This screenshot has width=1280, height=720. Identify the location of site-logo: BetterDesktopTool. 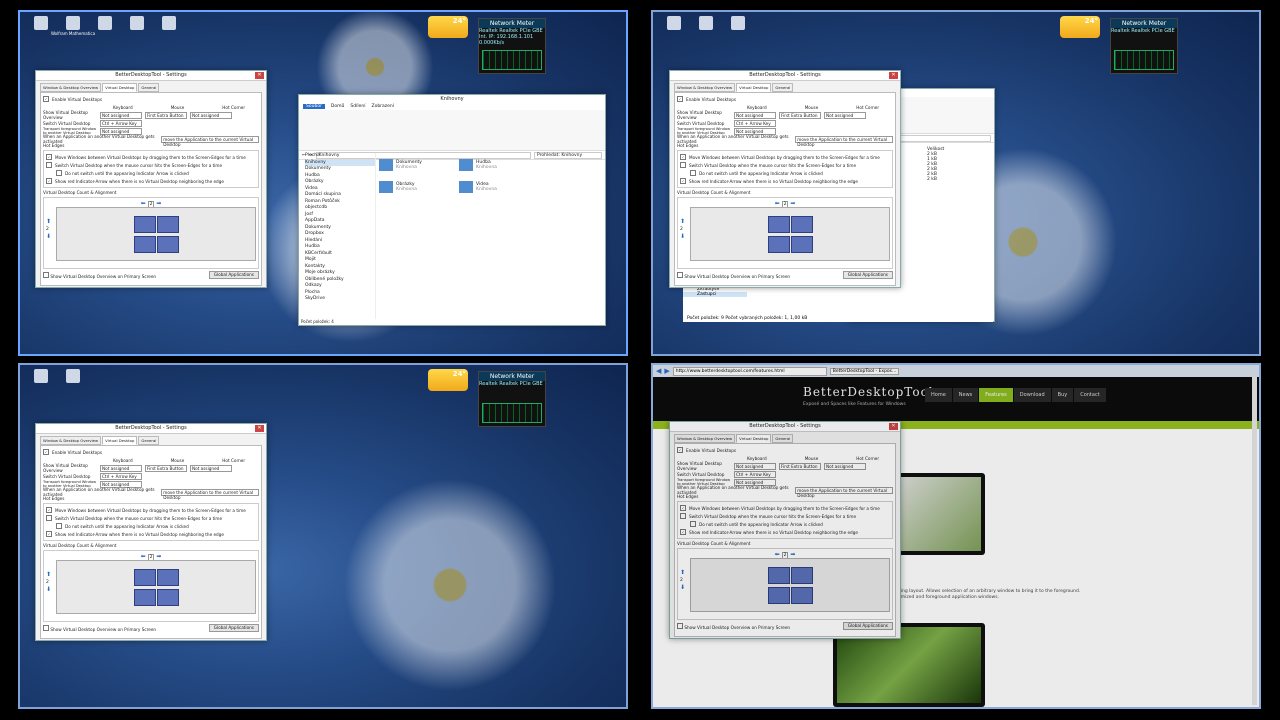
(868, 392).